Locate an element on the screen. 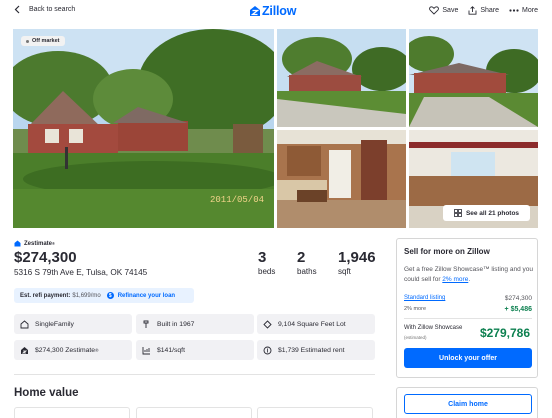 Image resolution: width=552 pixels, height=418 pixels. more-value: + $5,486 is located at coordinates (518, 309).